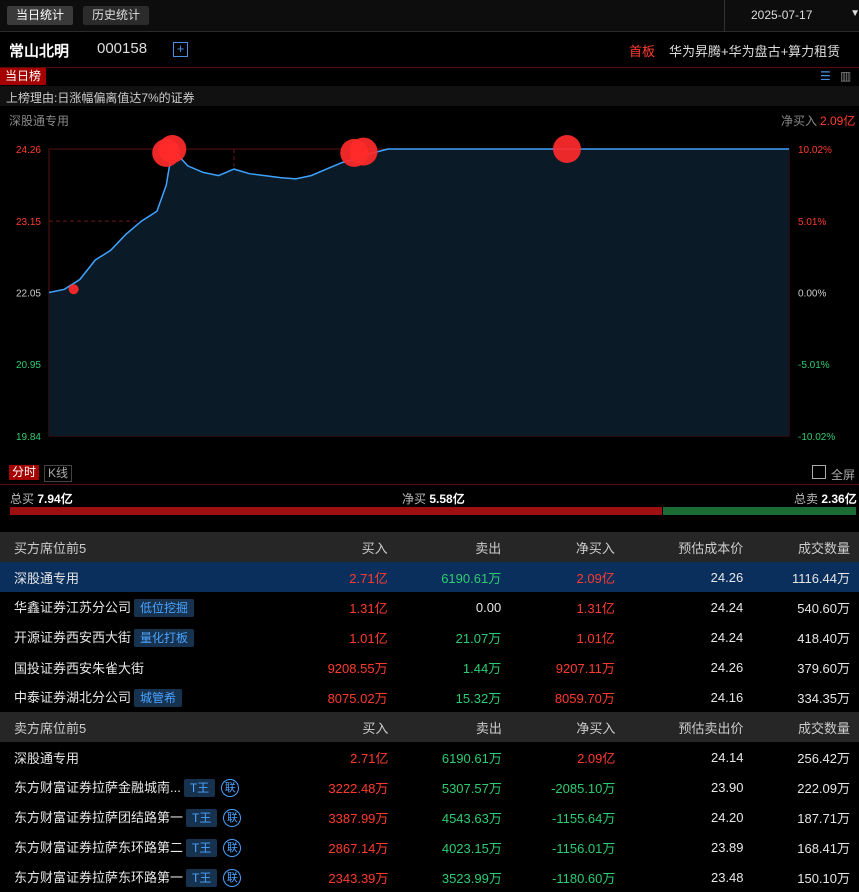 This screenshot has height=892, width=859. What do you see at coordinates (180, 49) in the screenshot?
I see `add-watchlist-button: +` at bounding box center [180, 49].